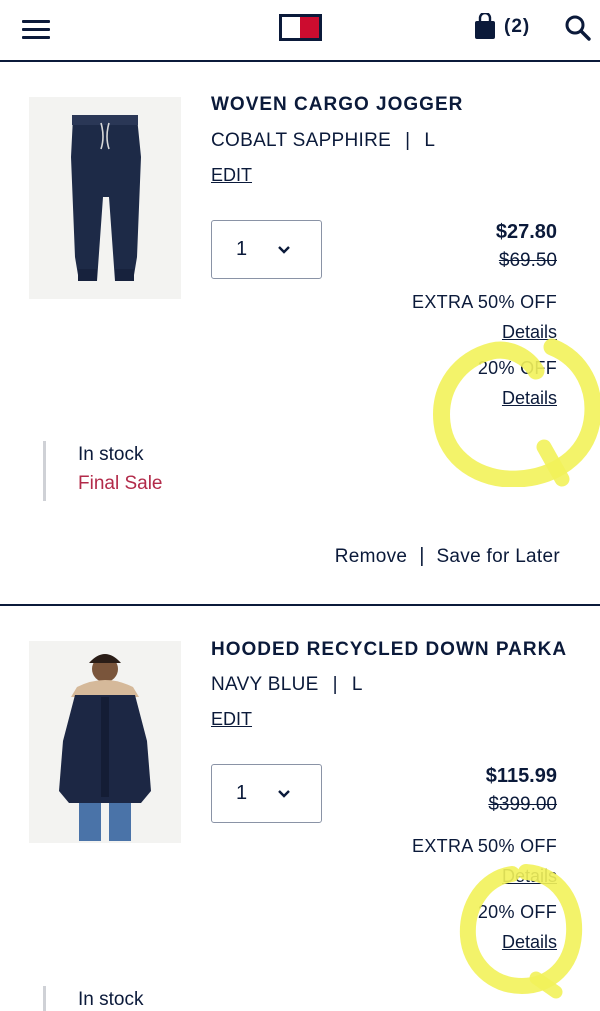 This screenshot has width=600, height=1011. What do you see at coordinates (389, 650) in the screenshot?
I see `product-name: HOODED RECYCLED DOWN PARKA` at bounding box center [389, 650].